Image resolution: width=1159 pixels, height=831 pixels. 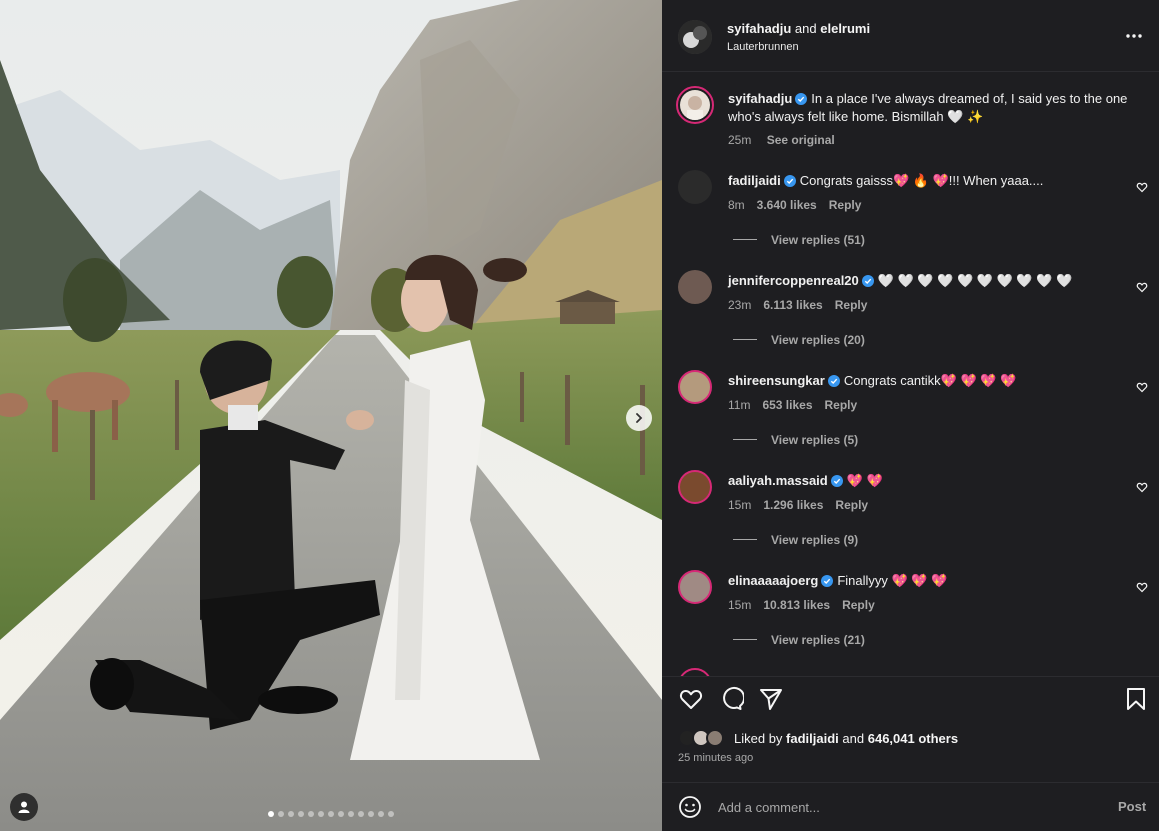 I want to click on view-replies-button: View replies (9), so click(x=795, y=540).